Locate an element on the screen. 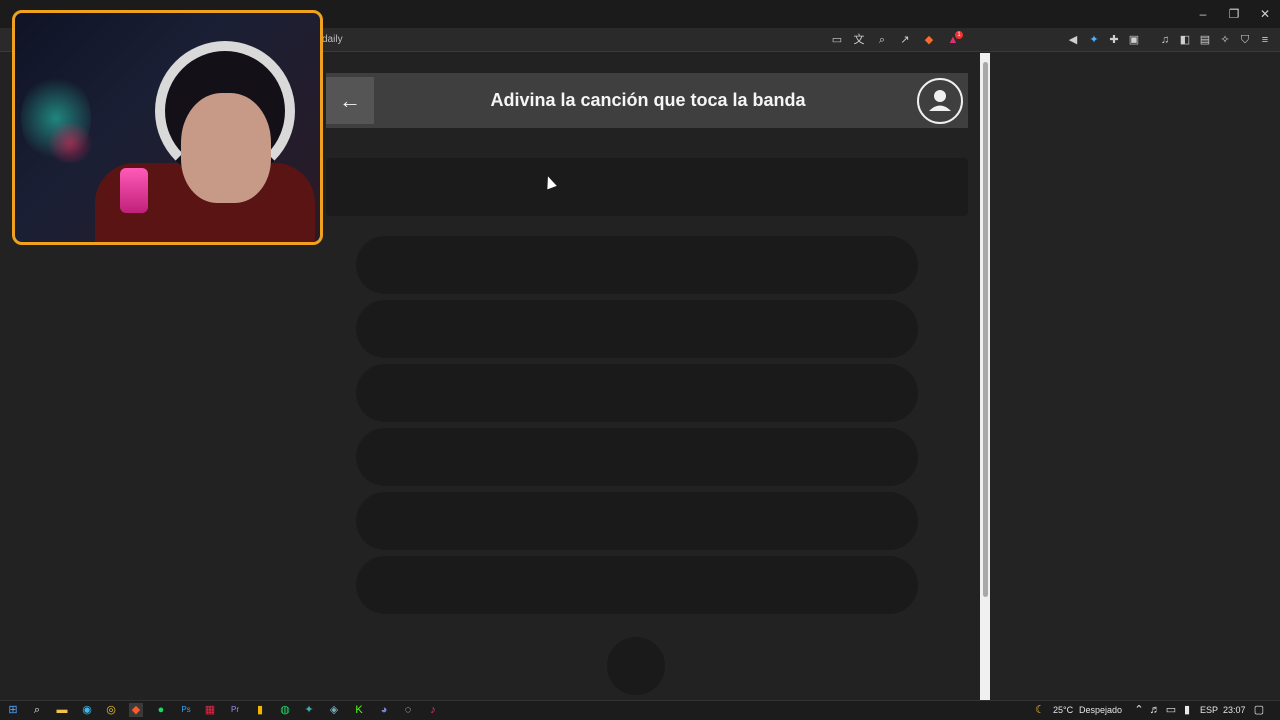 This screenshot has height=720, width=1280. search-icon: ⌕ is located at coordinates (37, 710).